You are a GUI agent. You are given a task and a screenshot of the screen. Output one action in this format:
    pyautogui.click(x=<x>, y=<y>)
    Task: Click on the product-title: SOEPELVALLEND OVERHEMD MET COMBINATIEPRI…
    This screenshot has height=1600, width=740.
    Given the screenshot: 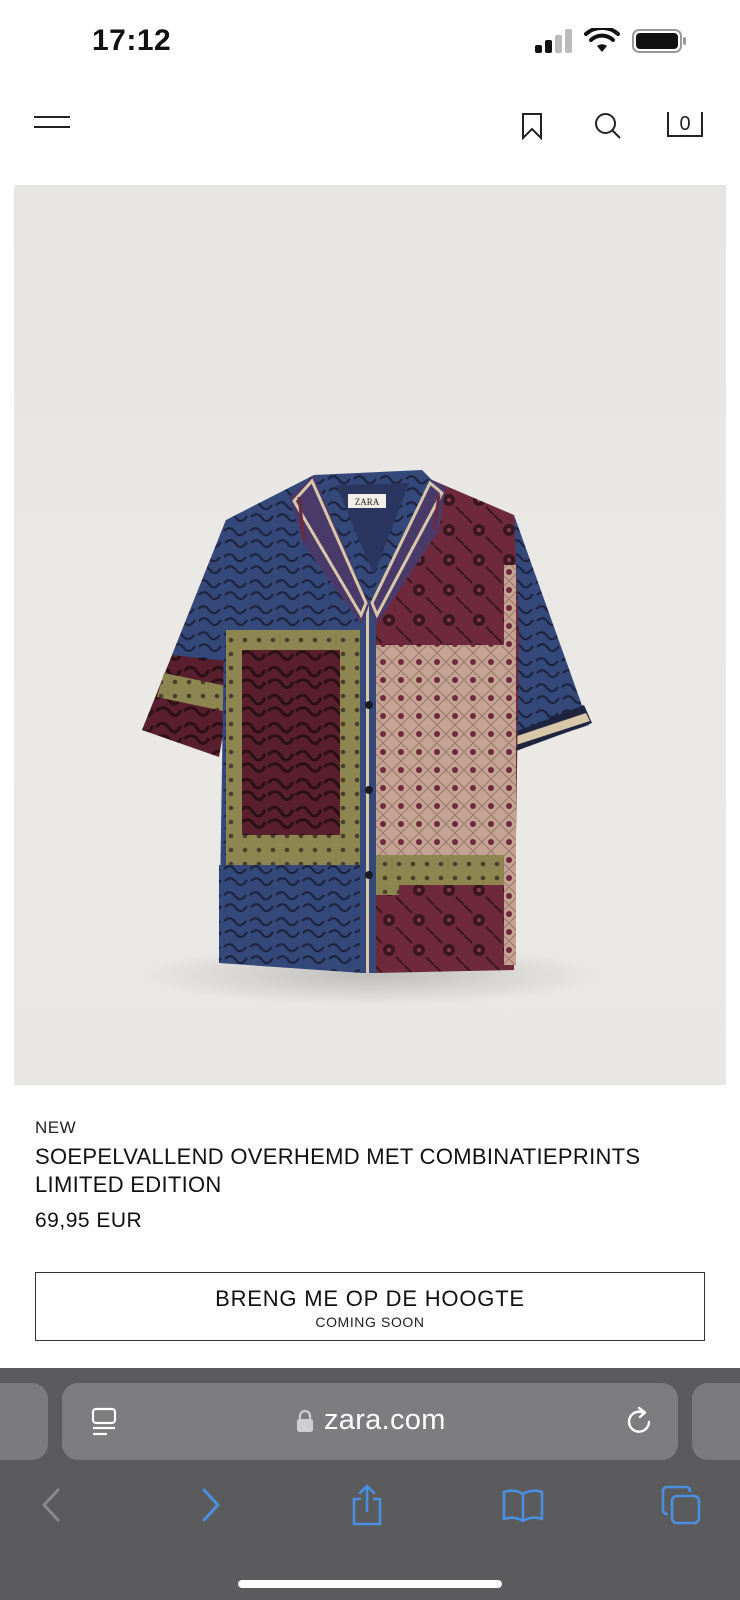 What is the action you would take?
    pyautogui.click(x=338, y=1170)
    